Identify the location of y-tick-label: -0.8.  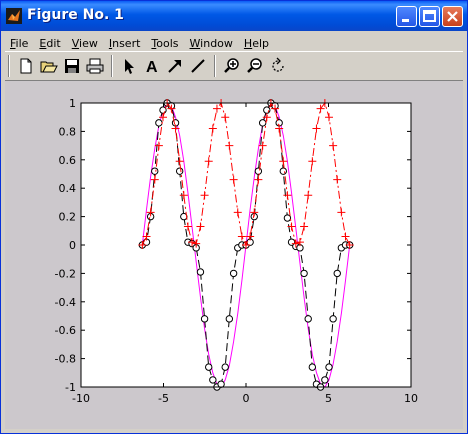
(65, 359).